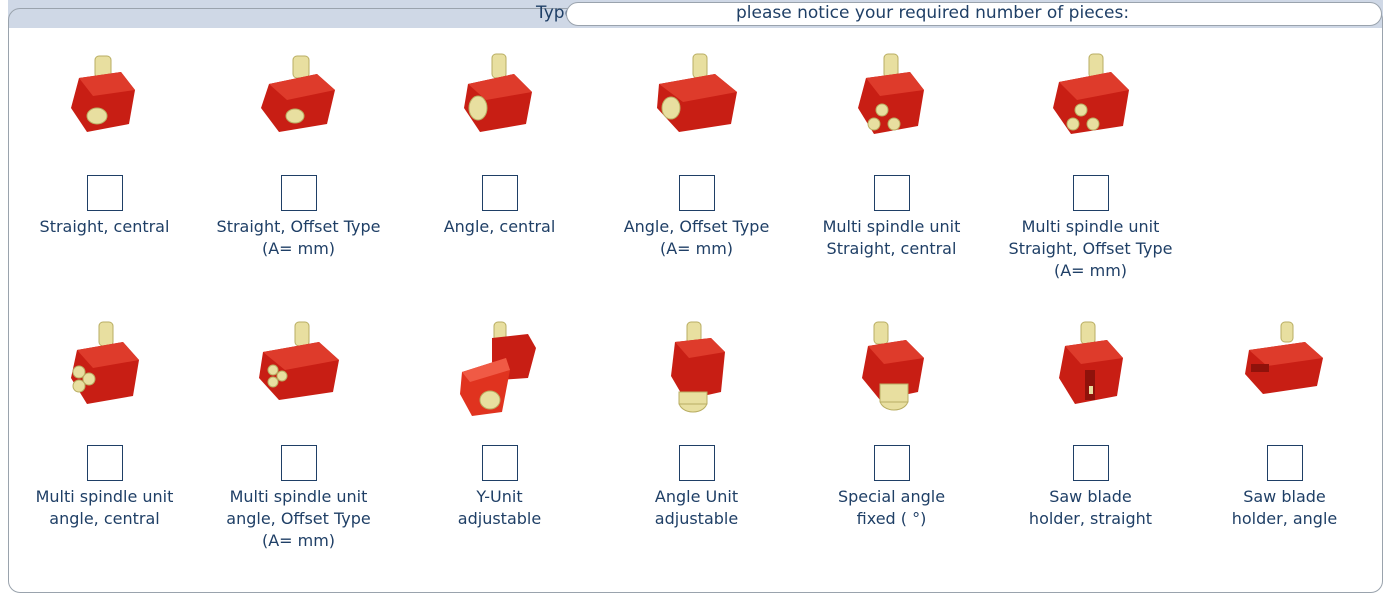 Image resolution: width=1391 pixels, height=597 pixels. Describe the element at coordinates (298, 237) in the screenshot. I see `item-label: Straight, Offset Type (A= mm)` at that location.